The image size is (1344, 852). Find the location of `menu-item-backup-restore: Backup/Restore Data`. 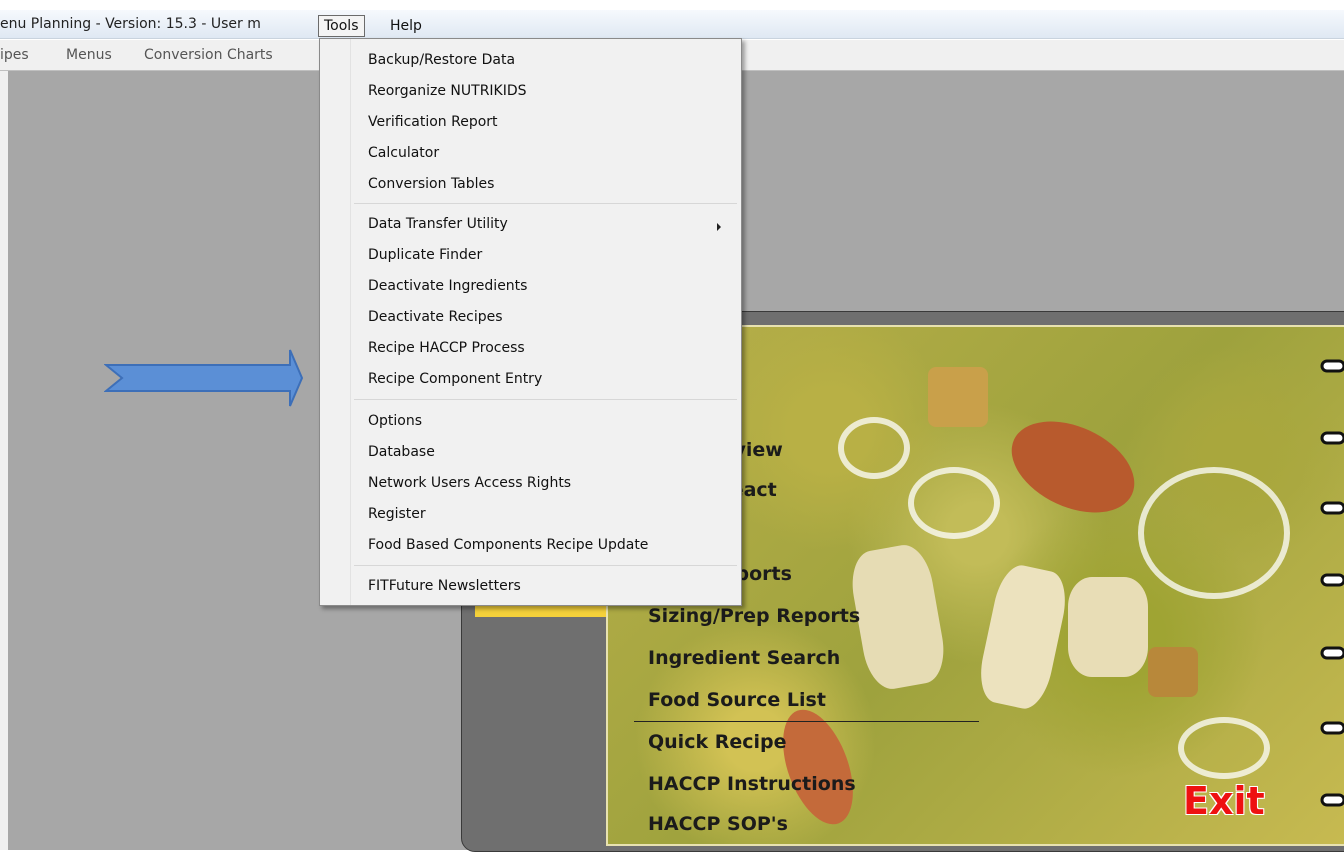

menu-item-backup-restore: Backup/Restore Data is located at coordinates (441, 60).